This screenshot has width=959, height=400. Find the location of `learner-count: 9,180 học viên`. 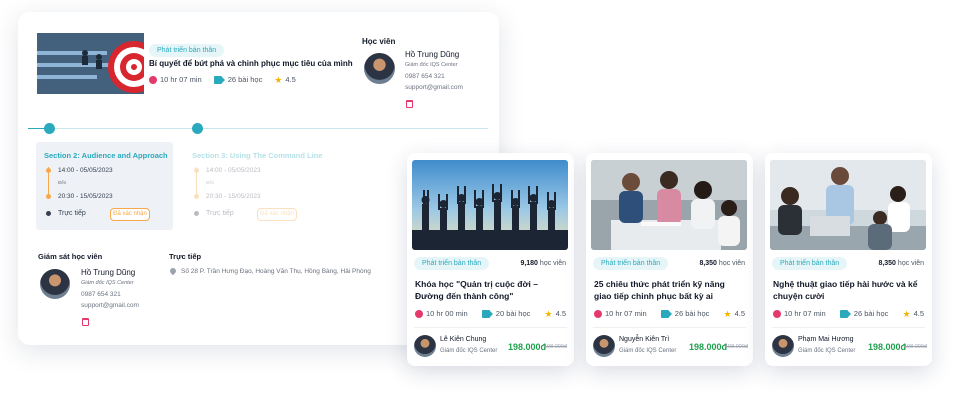

learner-count: 9,180 học viên is located at coordinates (543, 263).